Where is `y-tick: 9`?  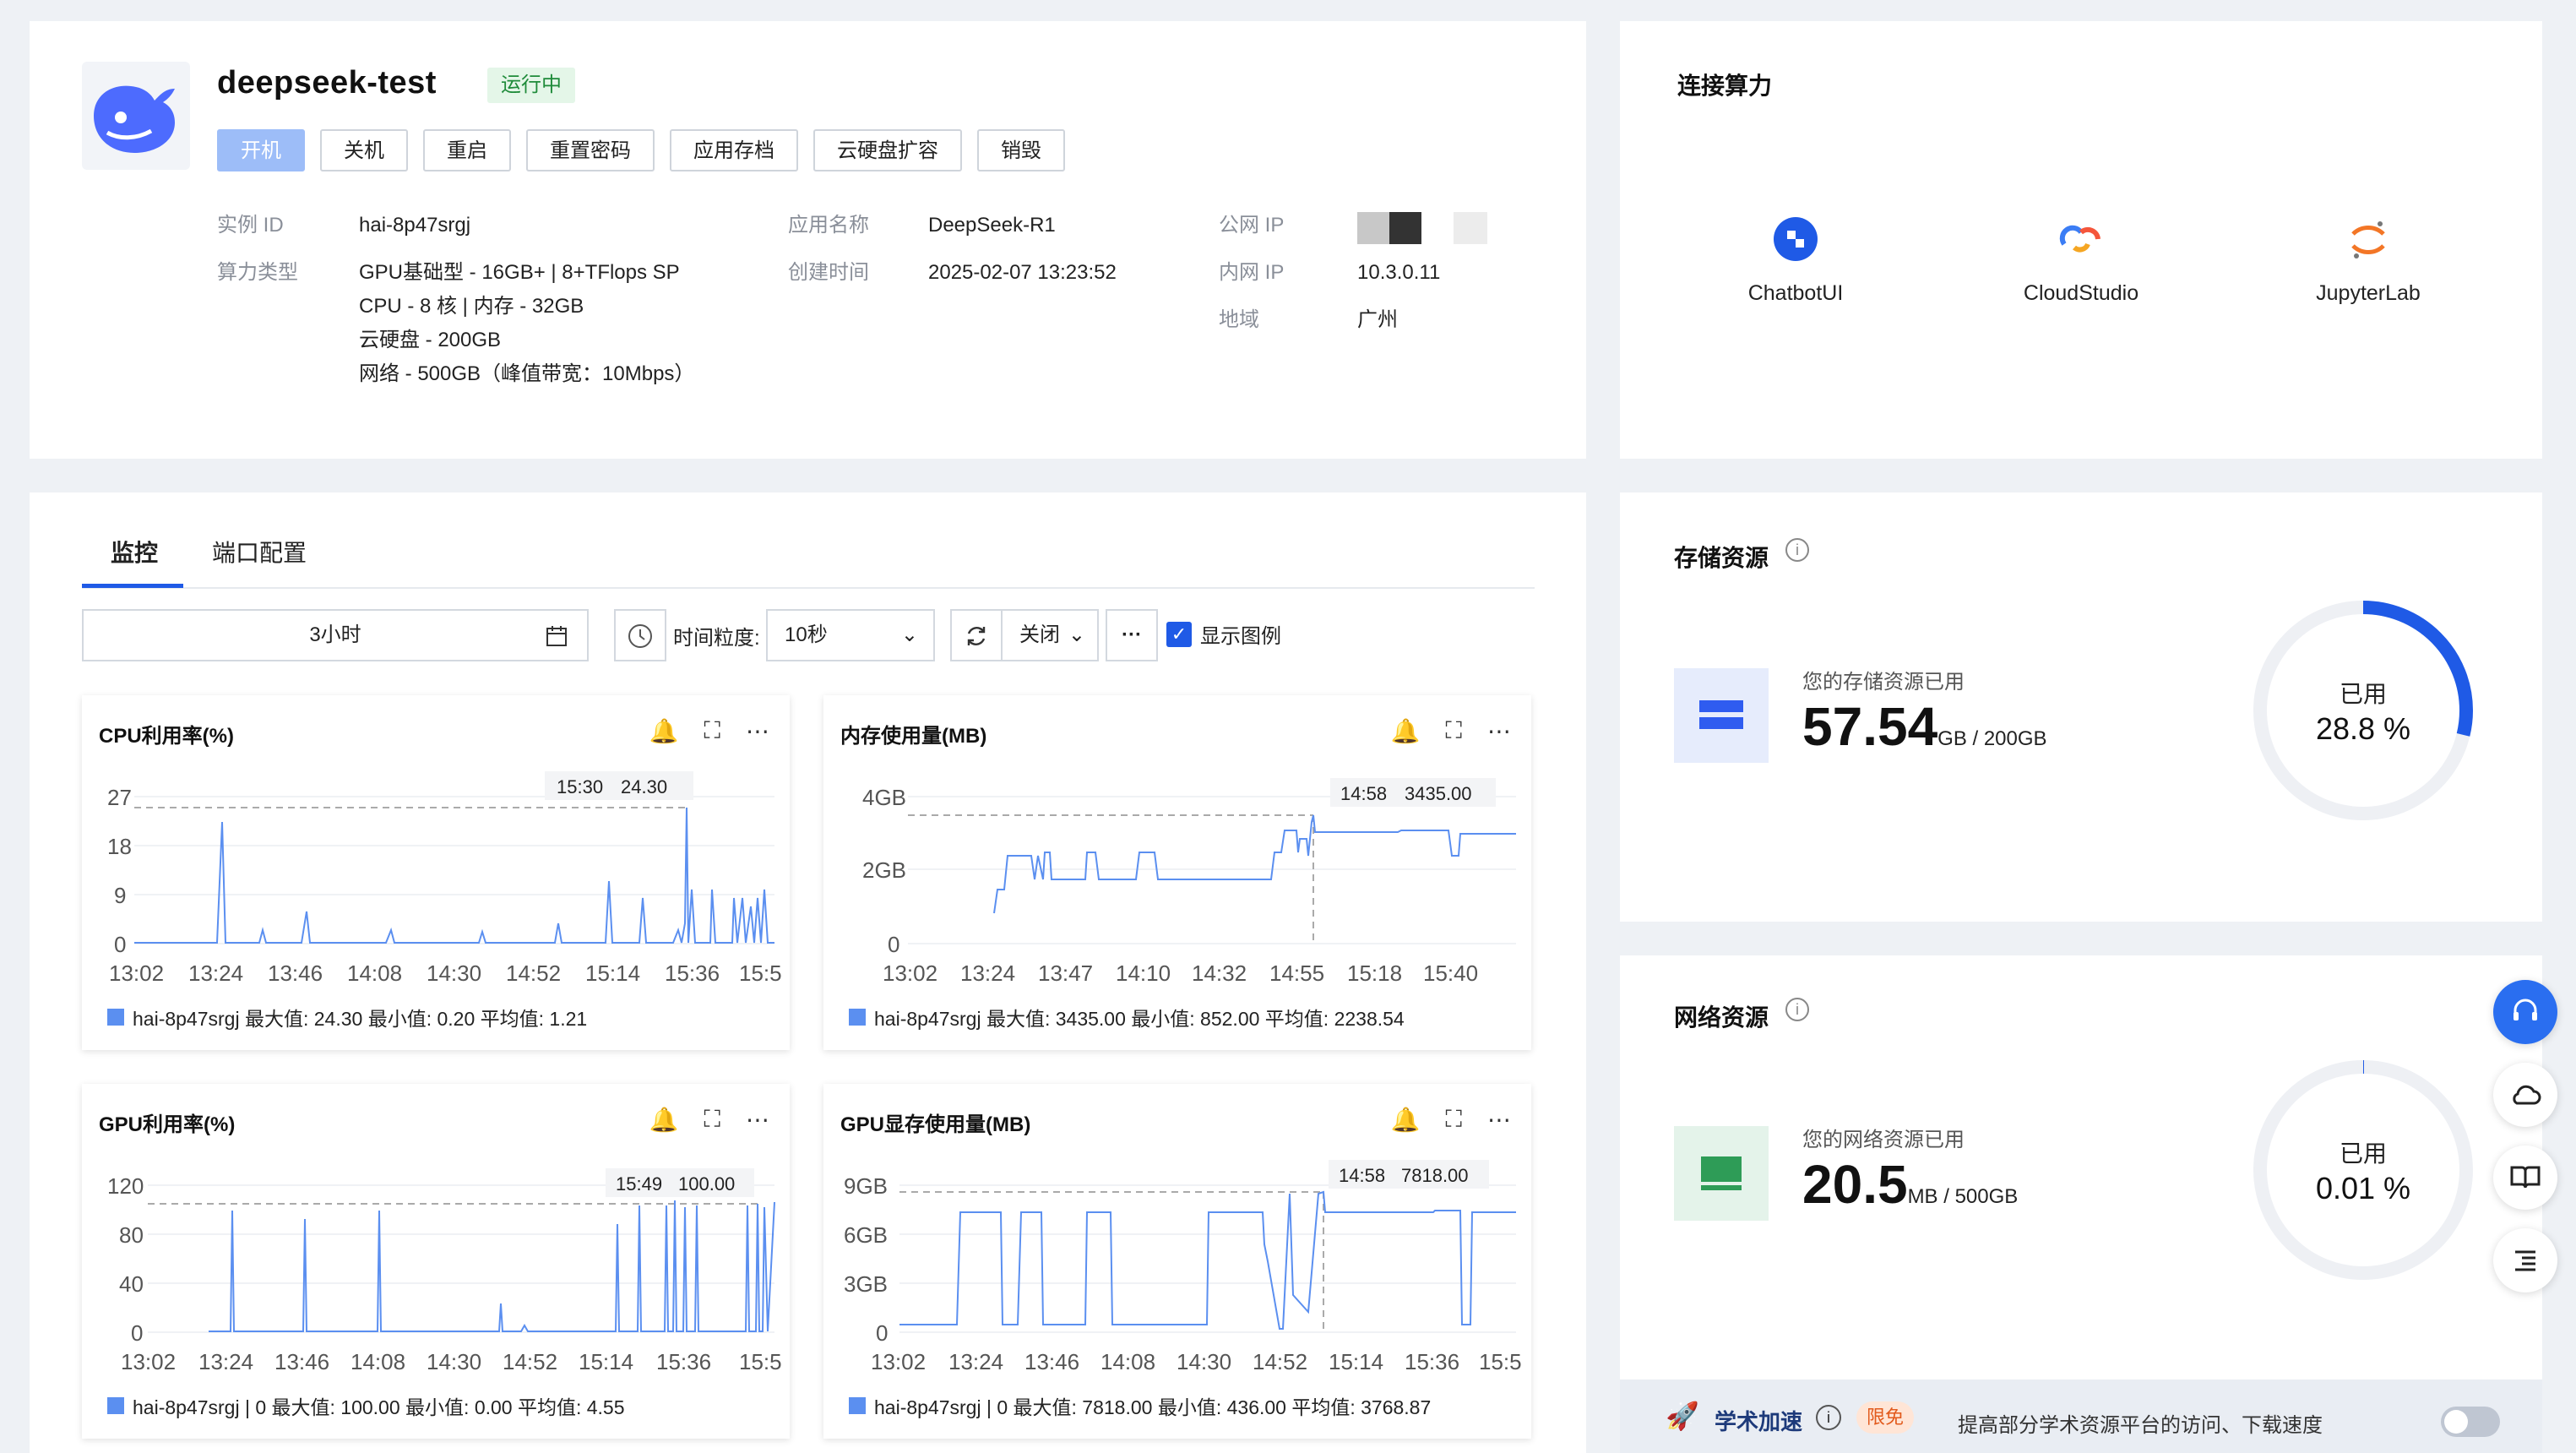 y-tick: 9 is located at coordinates (120, 895).